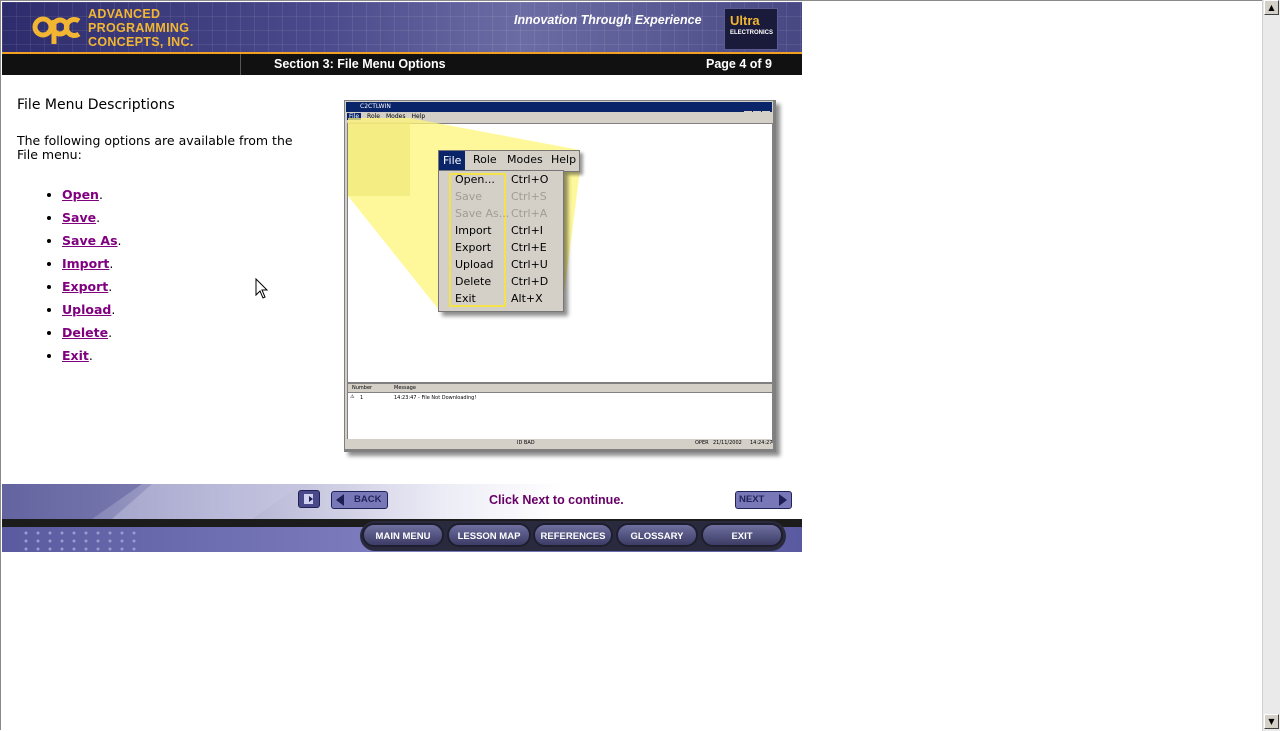 This screenshot has height=731, width=1280. I want to click on menu-item-import: Import Ctrl+I, so click(499, 230).